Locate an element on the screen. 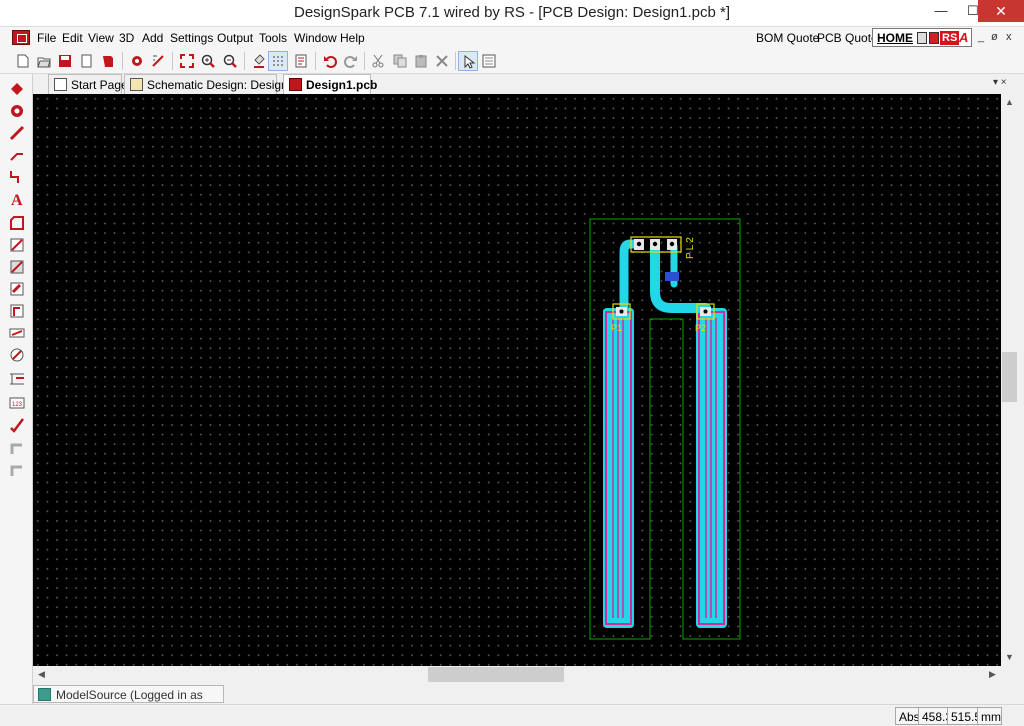 The image size is (1024, 726). schematic-icon is located at coordinates (136, 84).